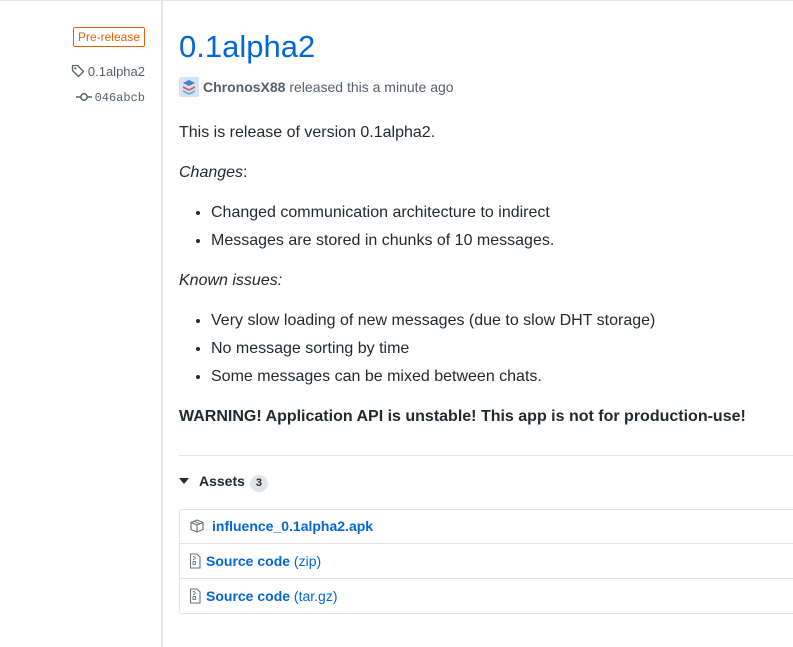 Image resolution: width=793 pixels, height=647 pixels. Describe the element at coordinates (231, 280) in the screenshot. I see `known-issues-heading: Known issues:` at that location.